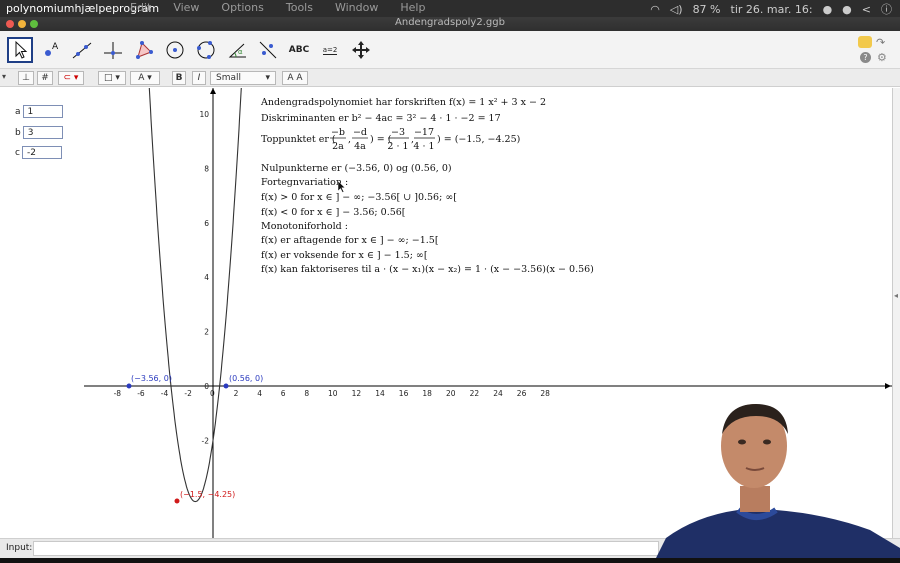 The image size is (900, 563). Describe the element at coordinates (42, 132) in the screenshot. I see `slider-b-input: 3` at that location.